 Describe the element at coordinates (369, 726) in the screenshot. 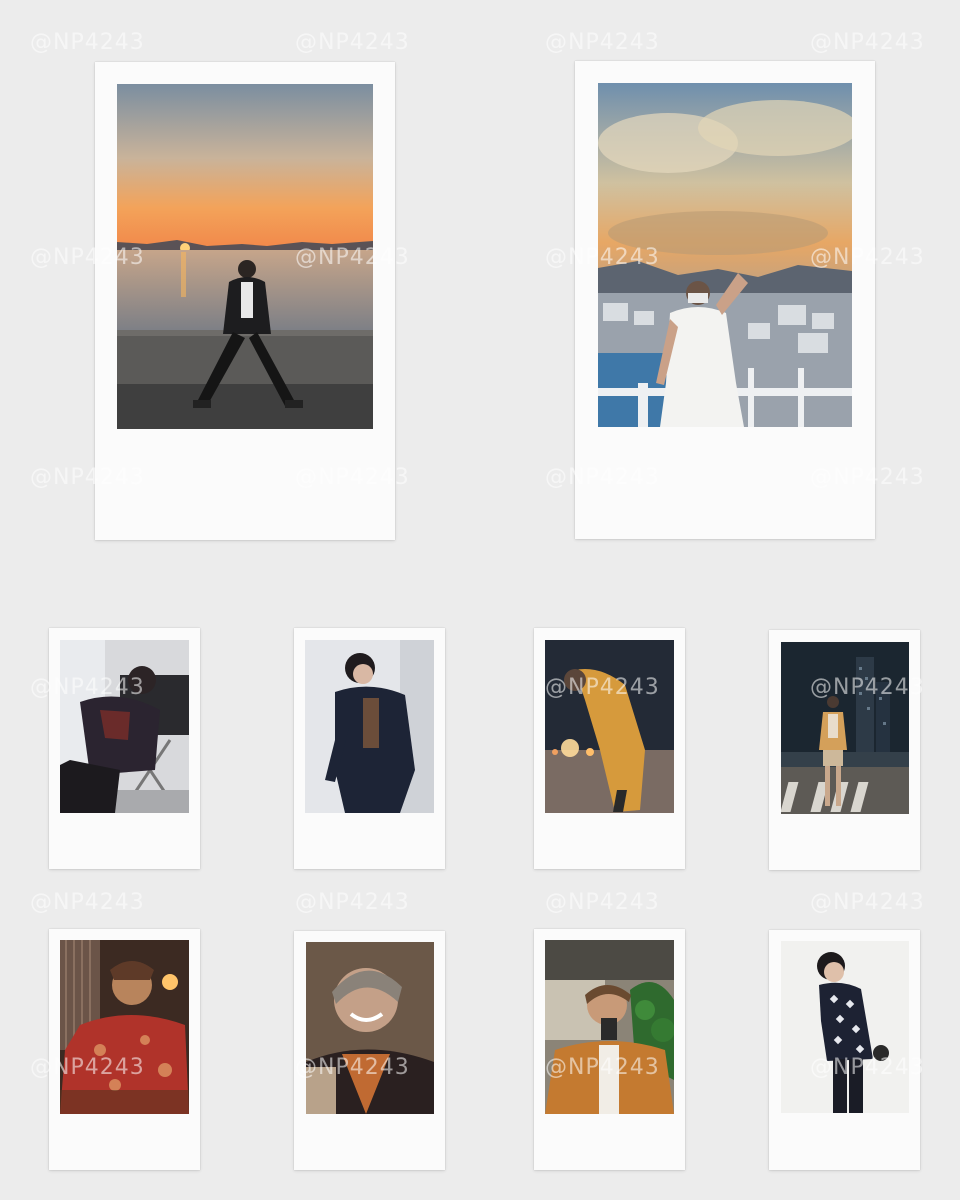

I see `photo-studio-dark-suit` at that location.